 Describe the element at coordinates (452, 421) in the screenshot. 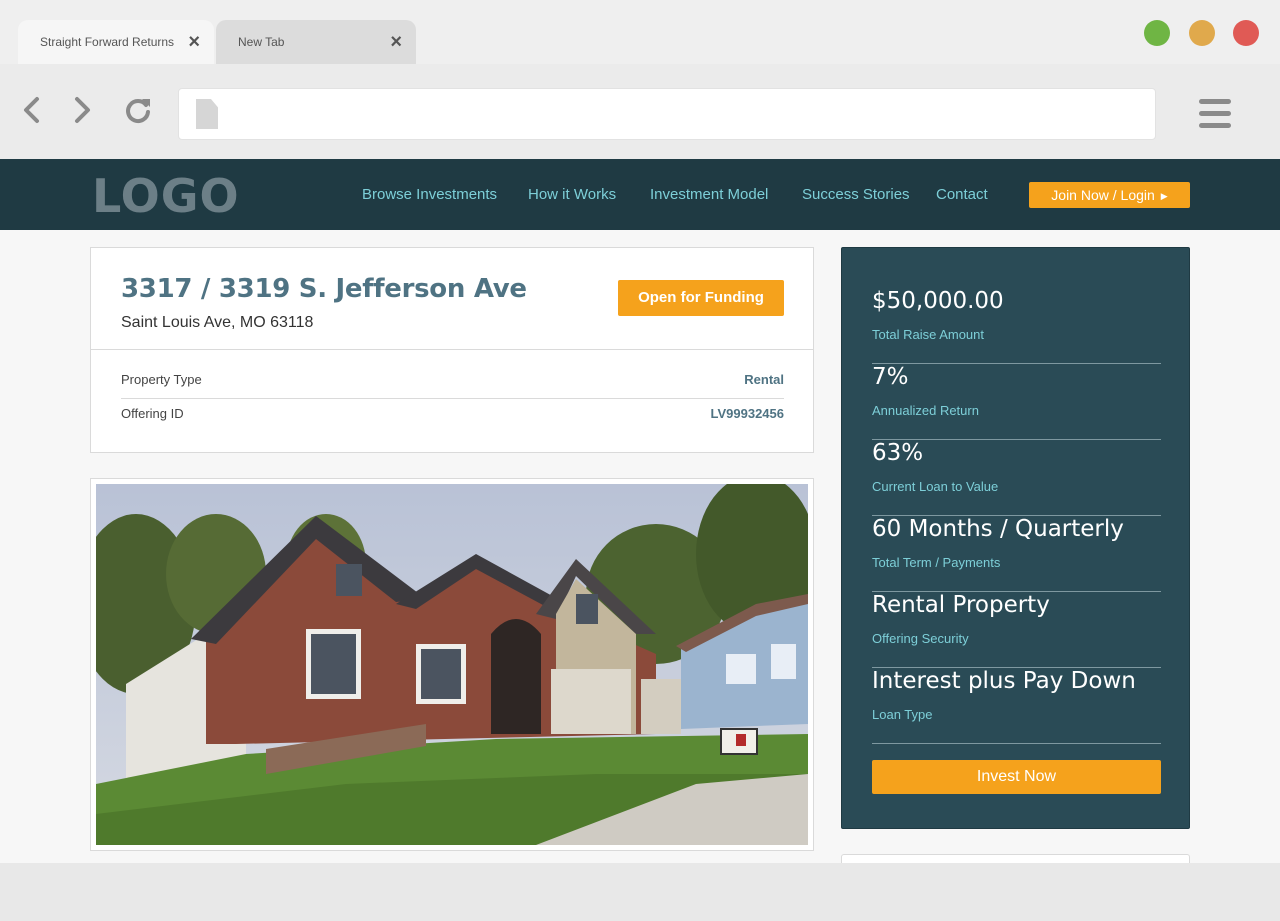

I see `detail-row-offering-id: Offering ID LV99932456` at that location.